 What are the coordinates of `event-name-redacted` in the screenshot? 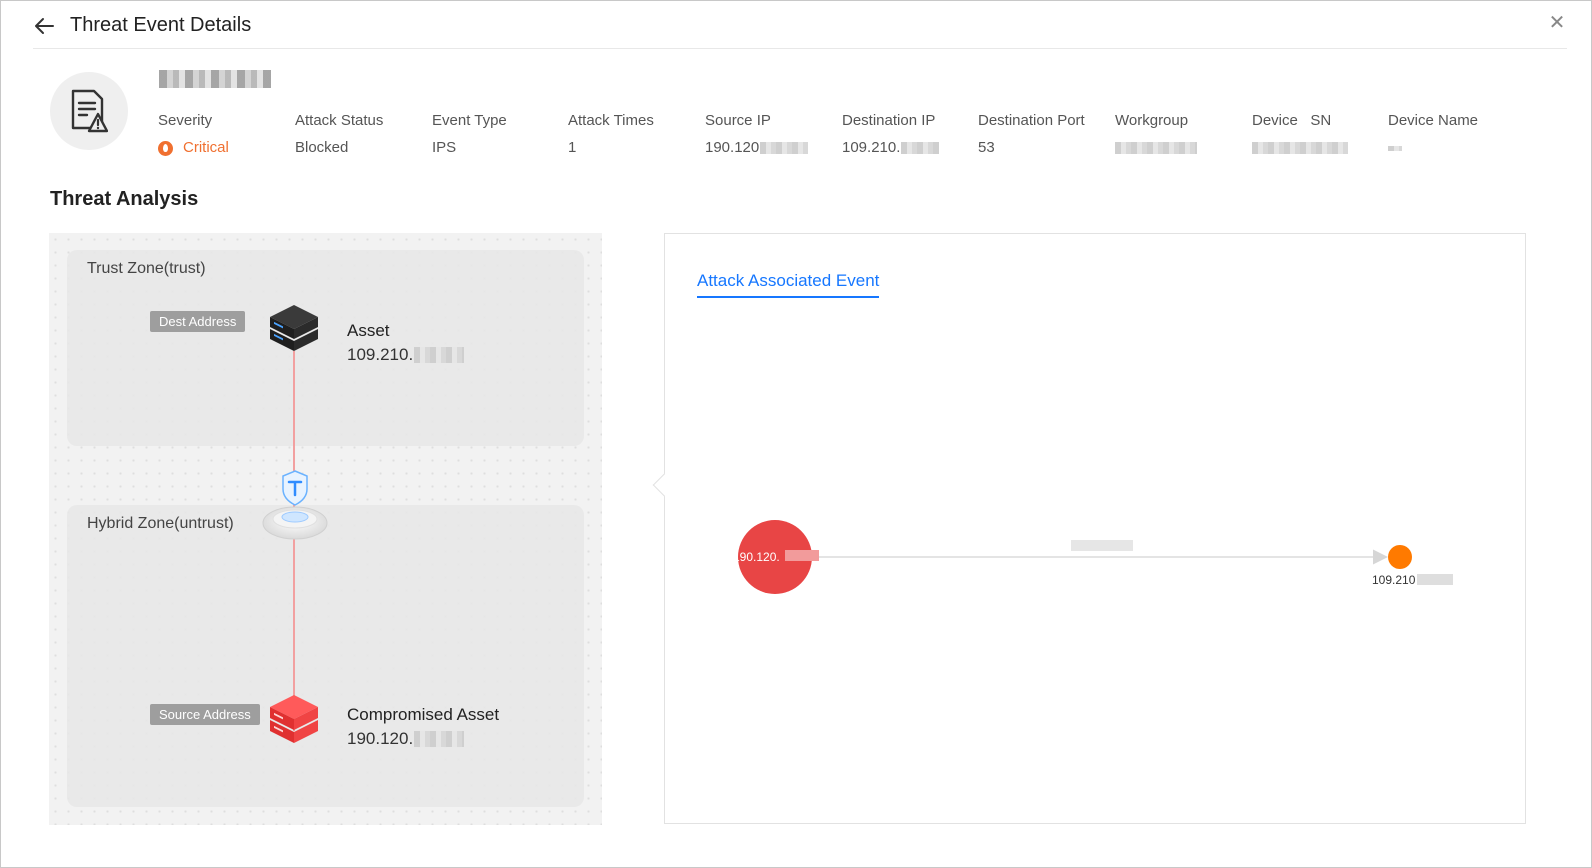 It's located at (215, 79).